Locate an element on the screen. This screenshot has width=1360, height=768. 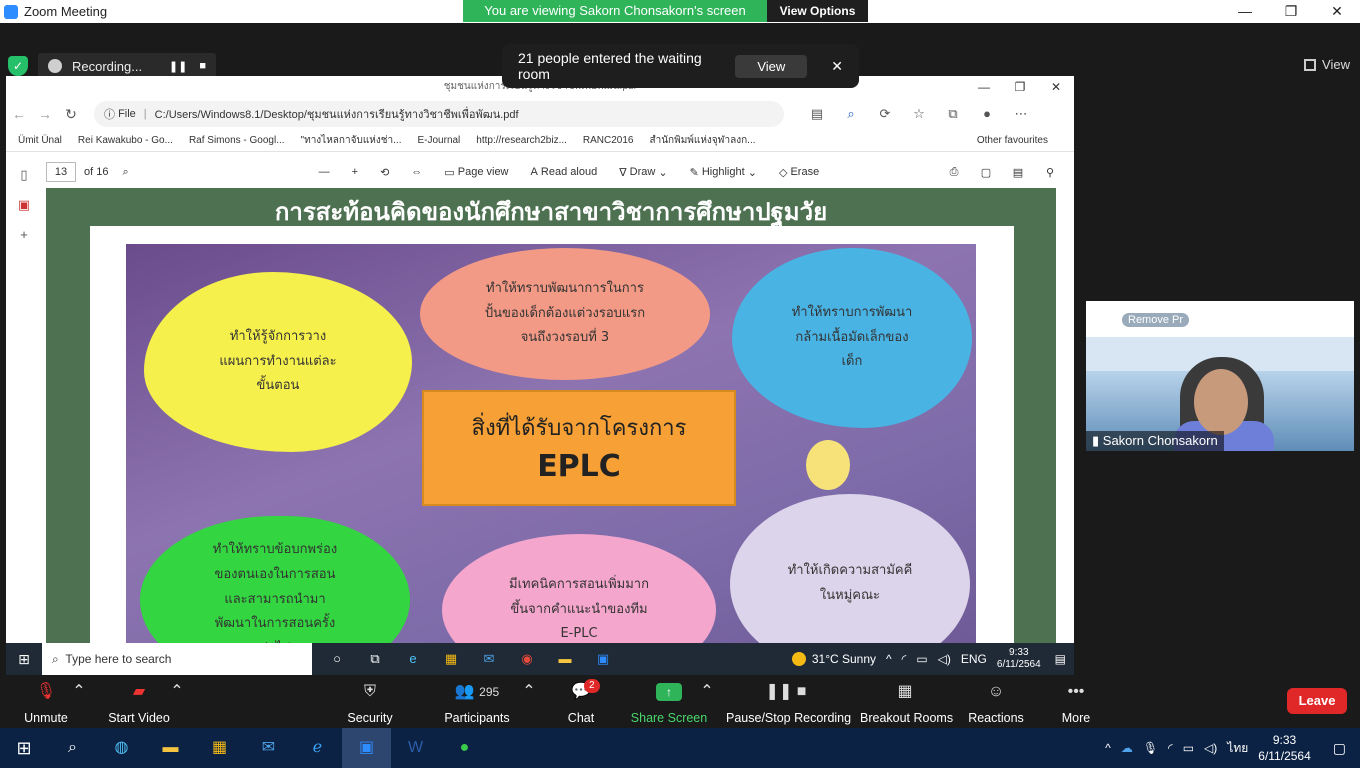
minimize-icon: — is located at coordinates (1245, 11).